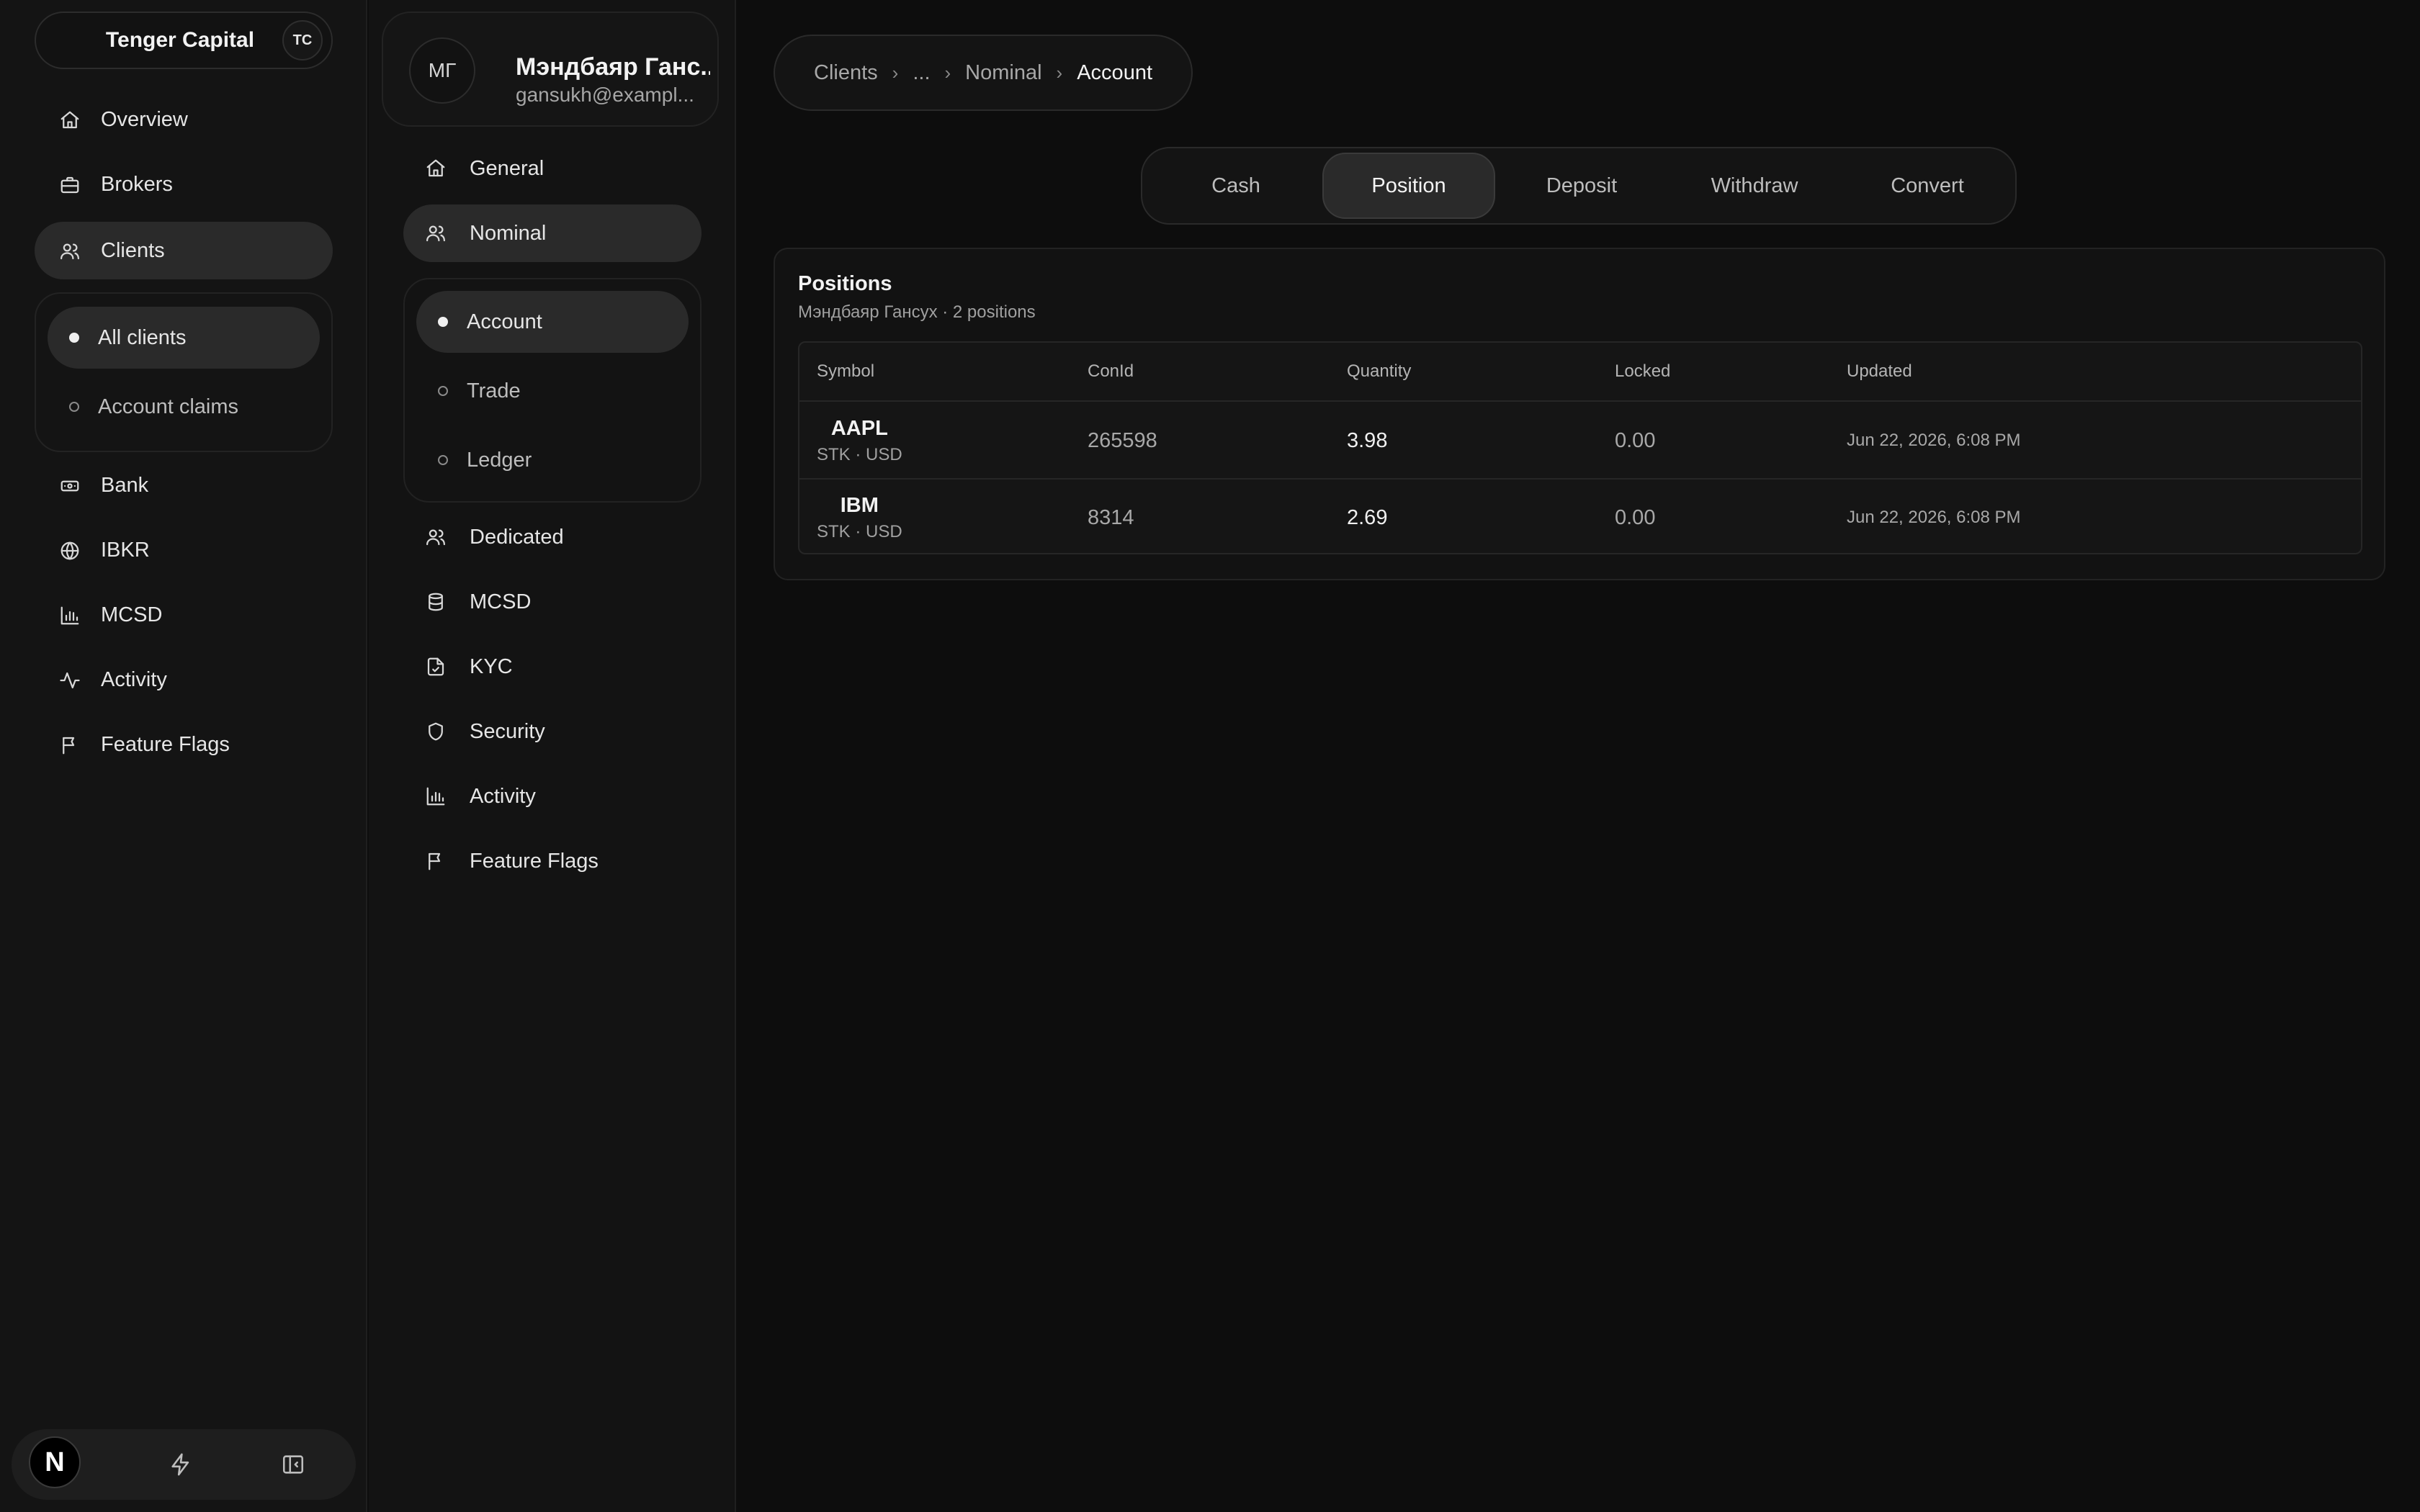 The image size is (2420, 1512). Describe the element at coordinates (436, 168) in the screenshot. I see `home-icon` at that location.